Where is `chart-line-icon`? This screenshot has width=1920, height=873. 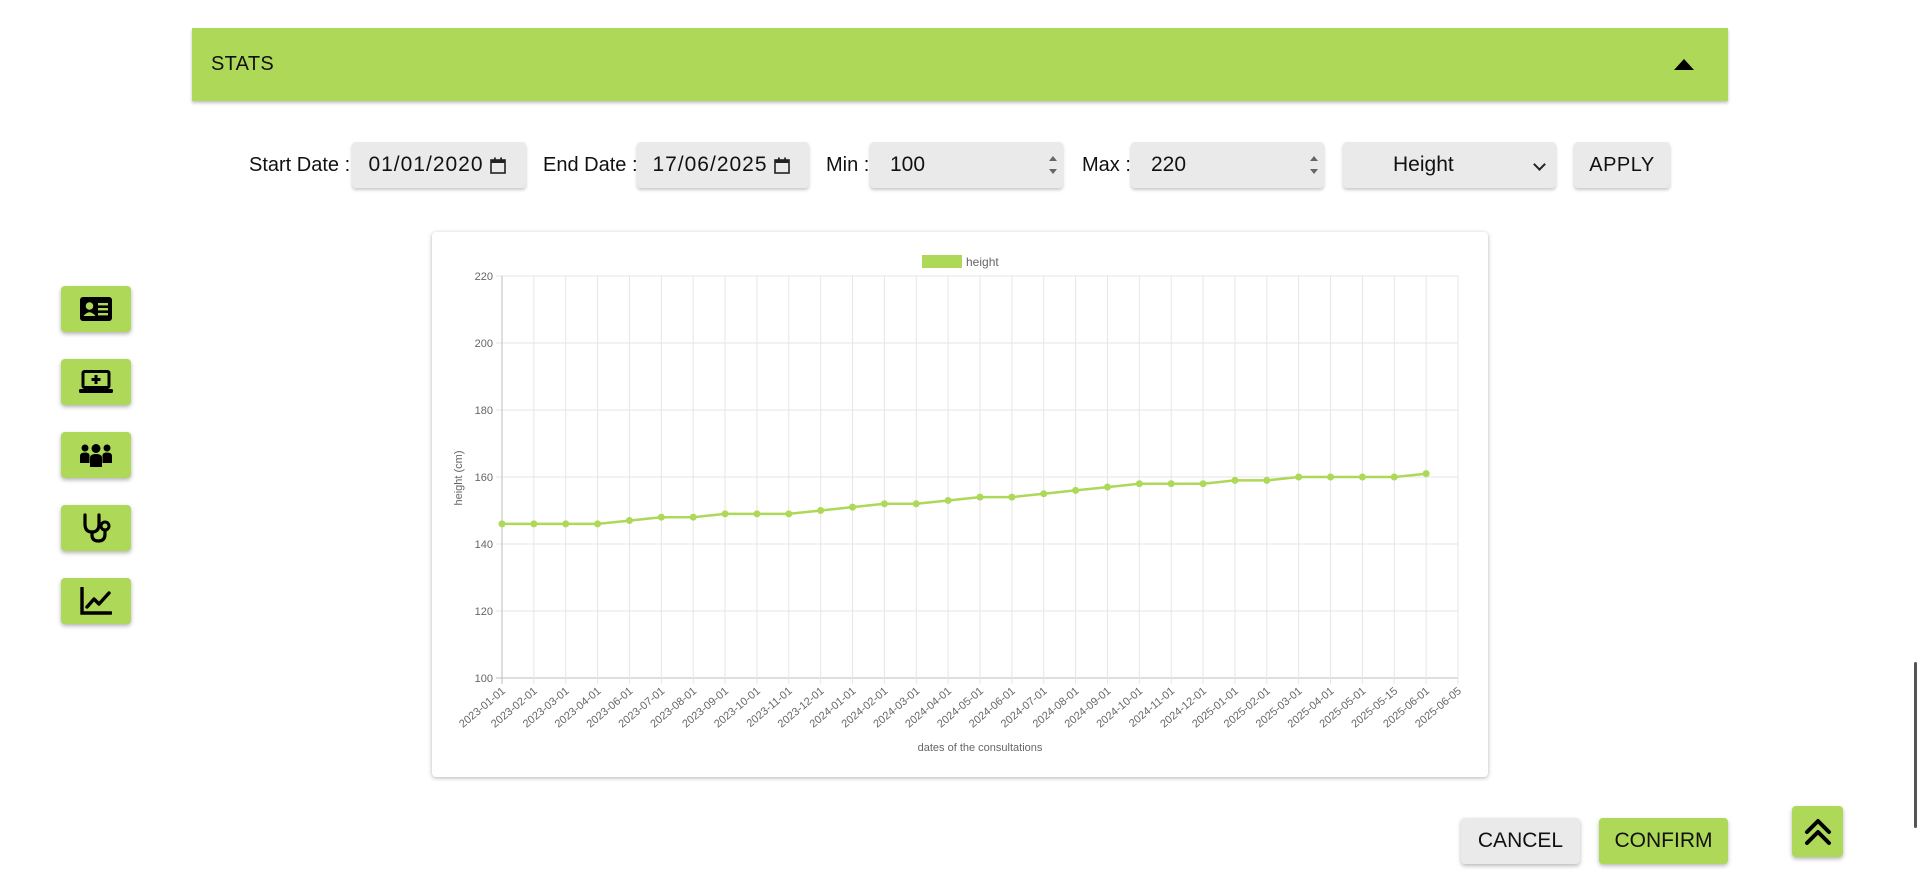 chart-line-icon is located at coordinates (96, 601).